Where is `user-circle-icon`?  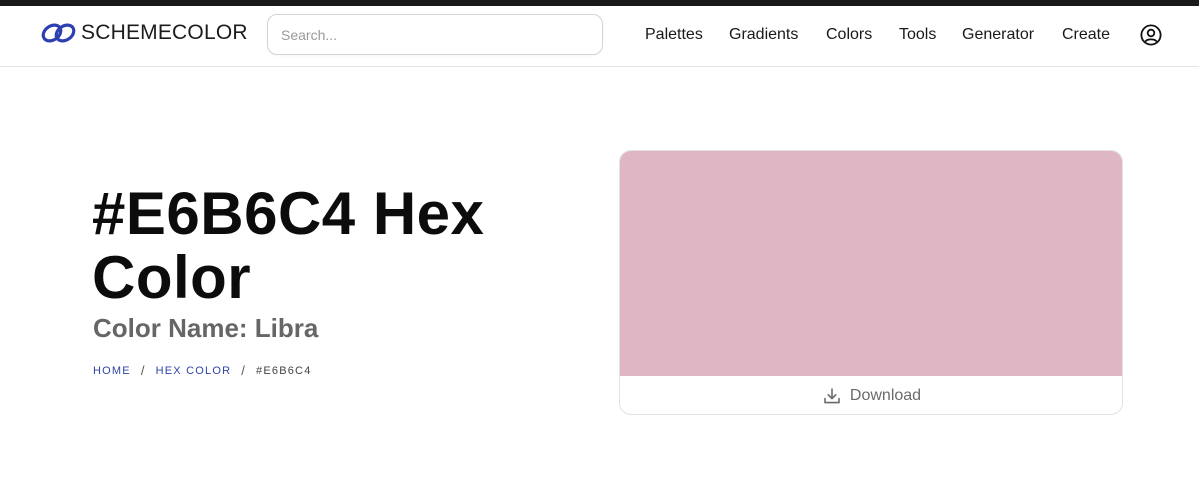 user-circle-icon is located at coordinates (1151, 35).